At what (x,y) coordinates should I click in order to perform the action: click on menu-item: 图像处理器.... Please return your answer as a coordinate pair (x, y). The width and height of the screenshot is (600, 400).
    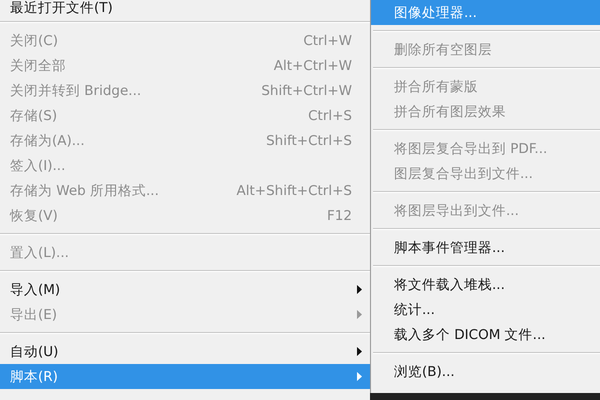
    Looking at the image, I should click on (485, 12).